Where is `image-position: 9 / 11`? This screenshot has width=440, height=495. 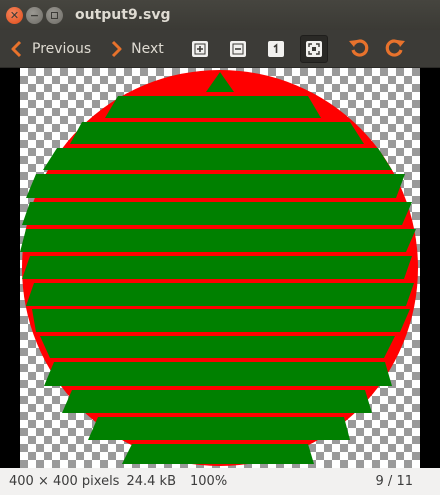
image-position: 9 / 11 is located at coordinates (394, 481).